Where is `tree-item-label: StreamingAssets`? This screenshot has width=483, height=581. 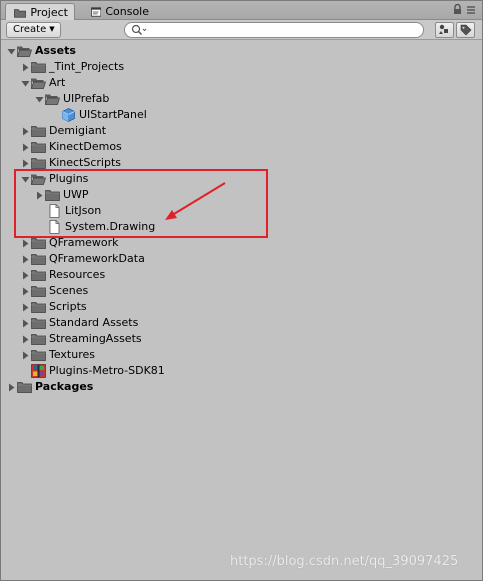
tree-item-label: StreamingAssets is located at coordinates (95, 338).